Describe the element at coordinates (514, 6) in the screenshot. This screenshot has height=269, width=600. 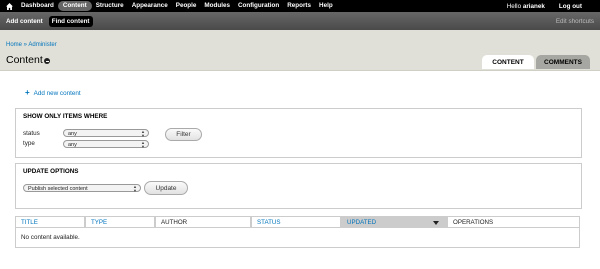
I see `greeting-text: Hello` at that location.